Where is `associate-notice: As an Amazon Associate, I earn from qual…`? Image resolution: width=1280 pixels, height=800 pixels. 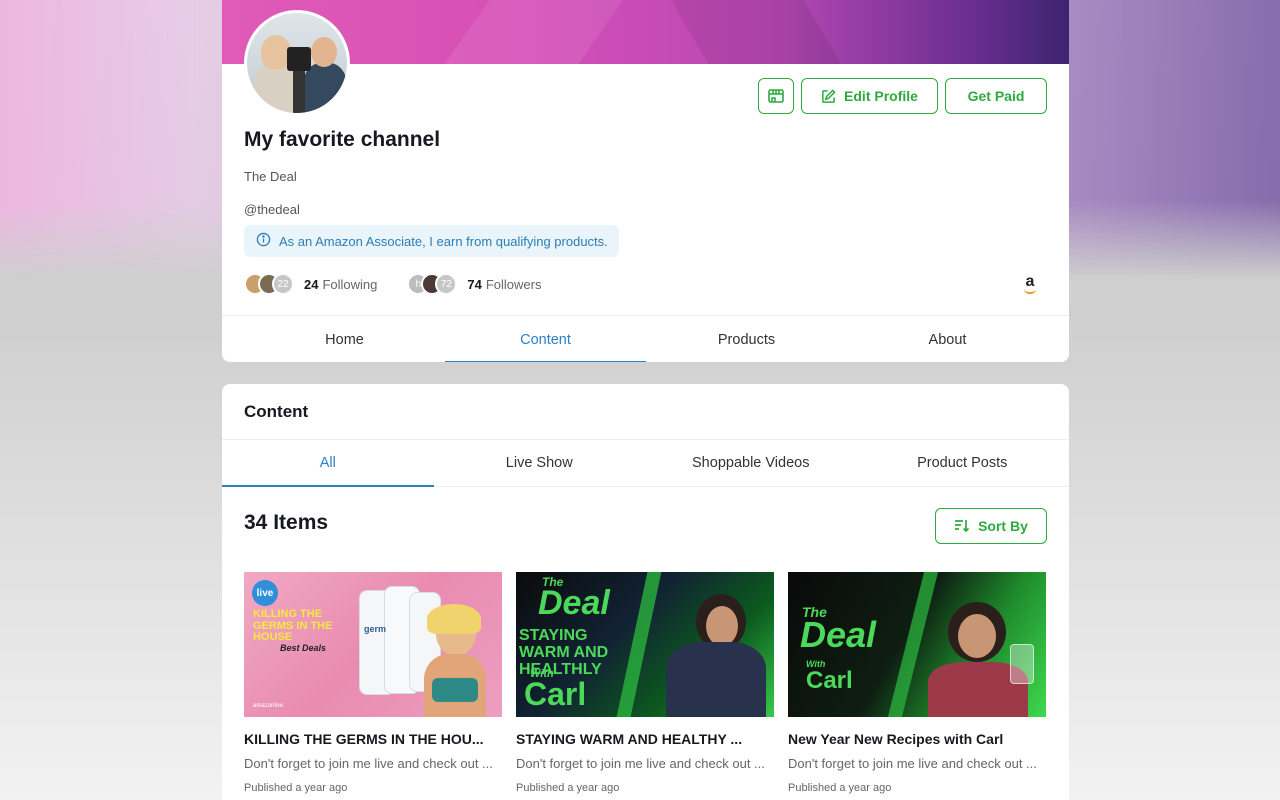
associate-notice: As an Amazon Associate, I earn from qual… is located at coordinates (431, 241).